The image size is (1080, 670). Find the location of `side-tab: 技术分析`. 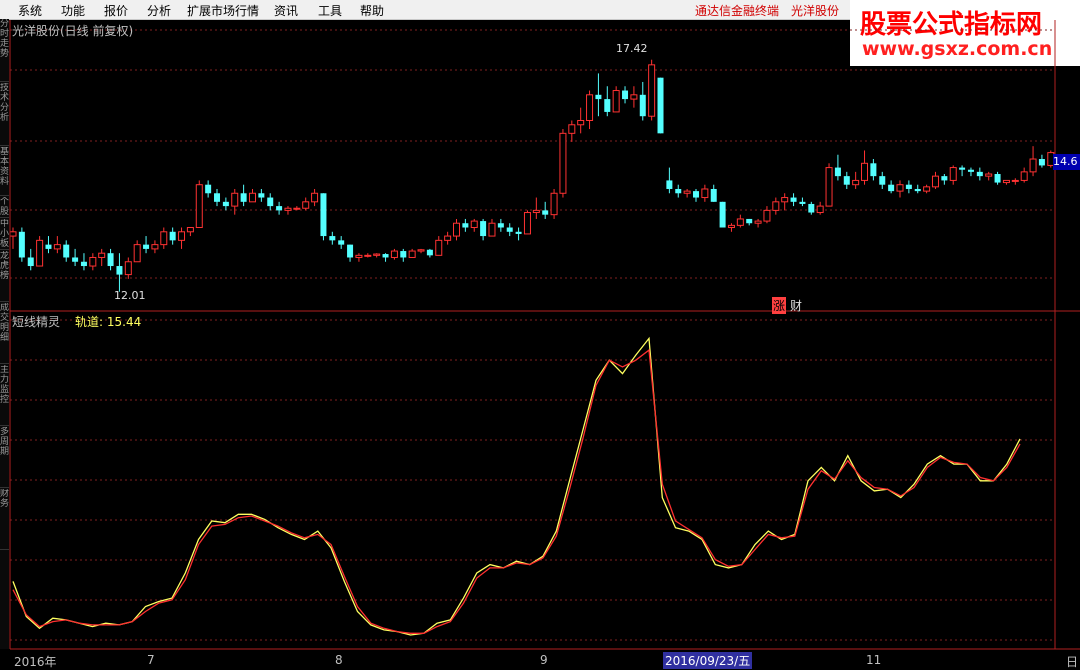

side-tab: 技术分析 is located at coordinates (4, 114).